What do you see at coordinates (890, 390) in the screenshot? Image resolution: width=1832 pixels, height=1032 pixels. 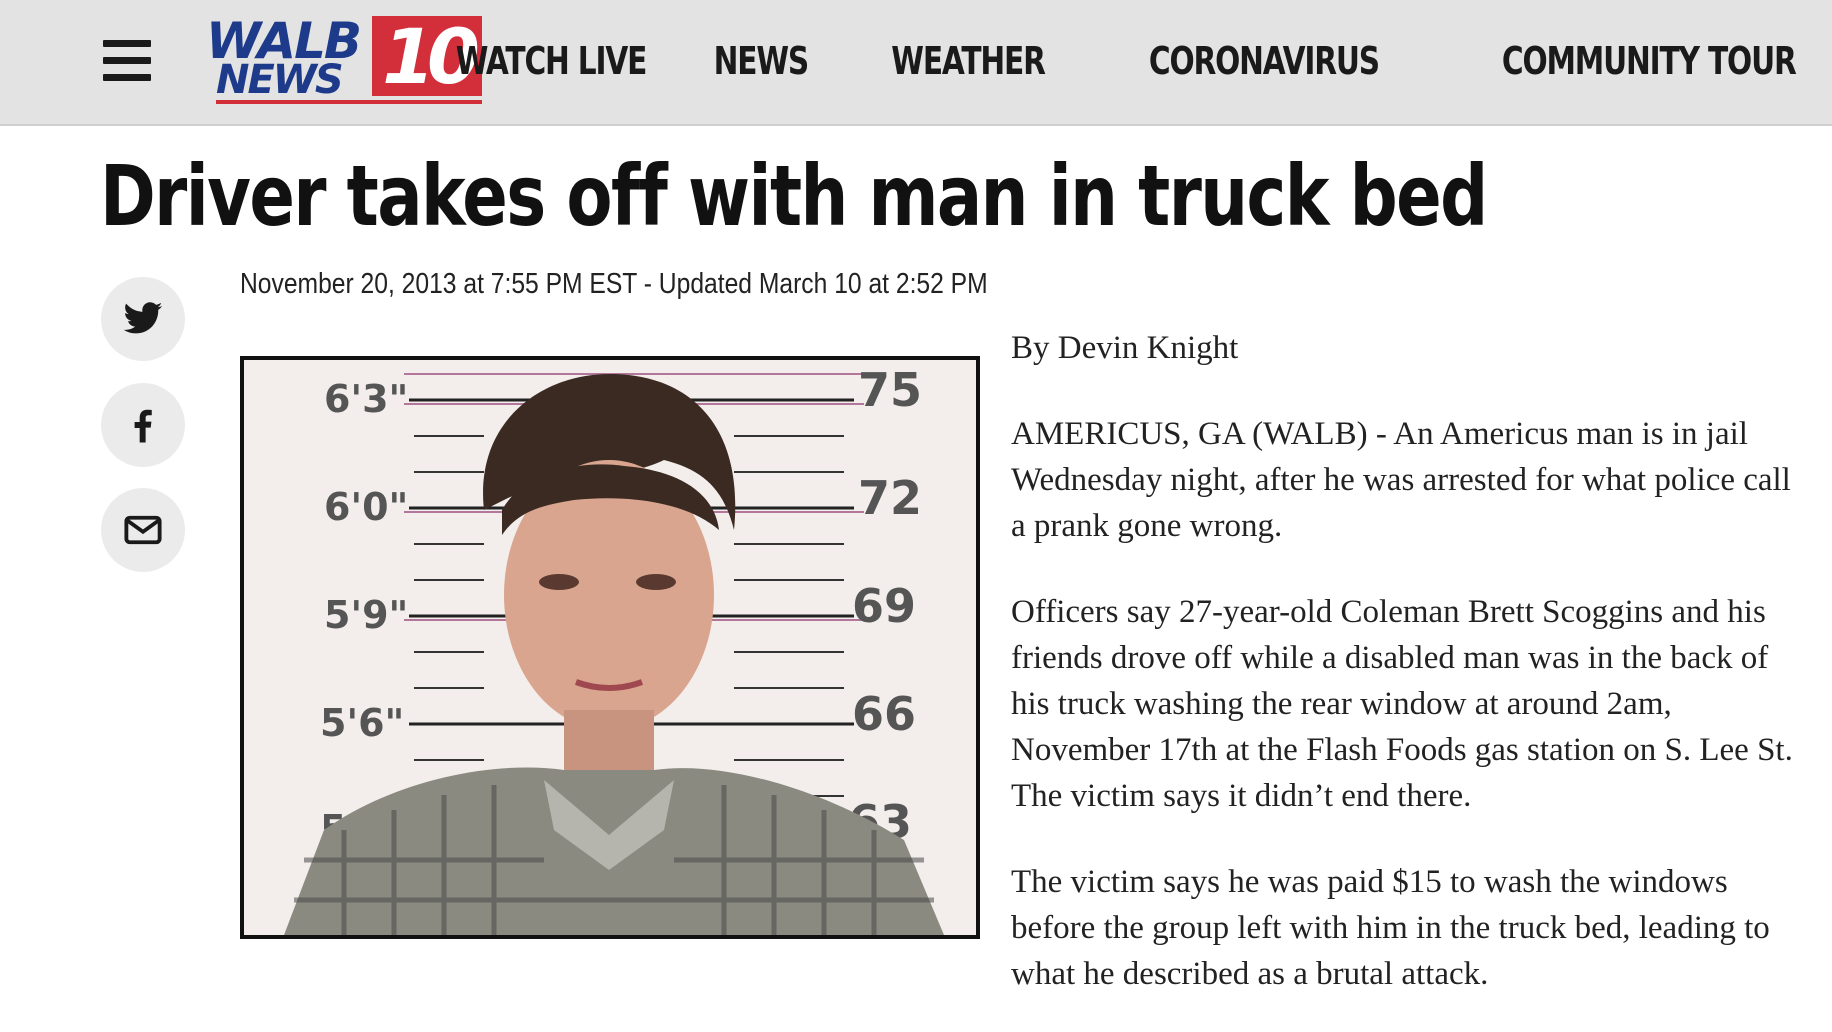 I see `height-label-right-1: 75` at bounding box center [890, 390].